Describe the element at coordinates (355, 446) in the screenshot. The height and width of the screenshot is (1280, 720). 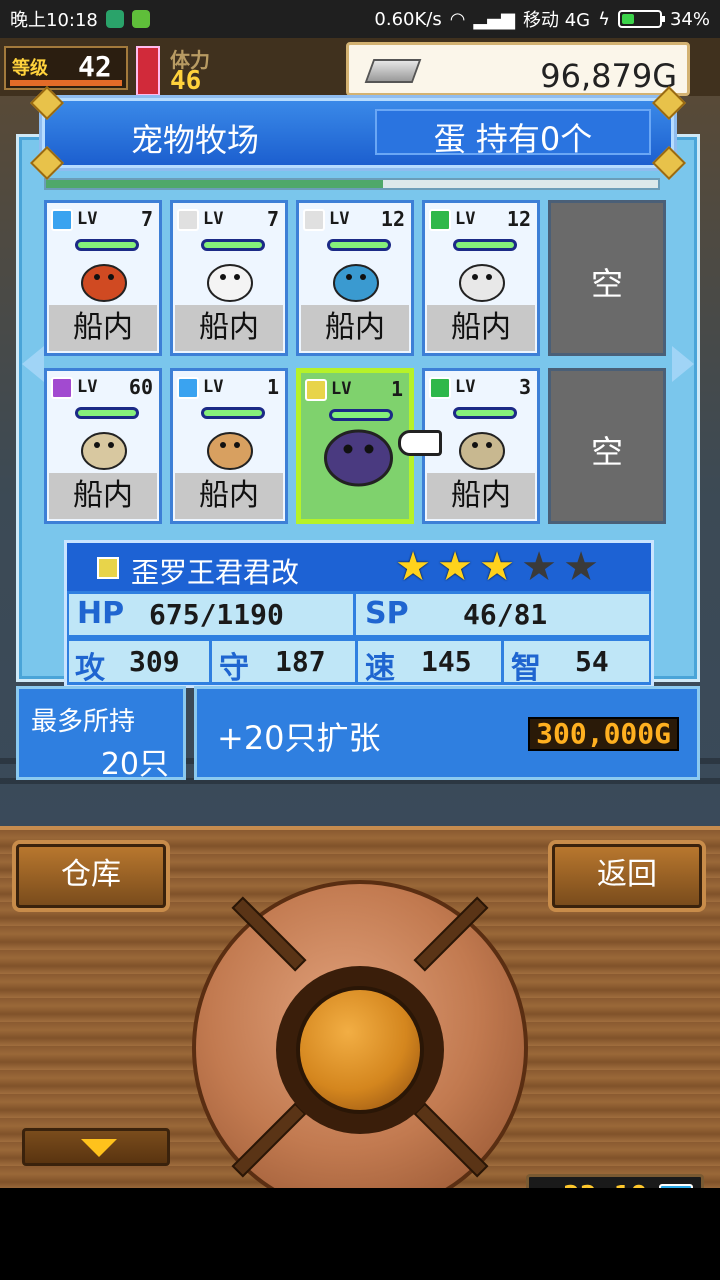
I see `pet-slot: LV 1` at that location.